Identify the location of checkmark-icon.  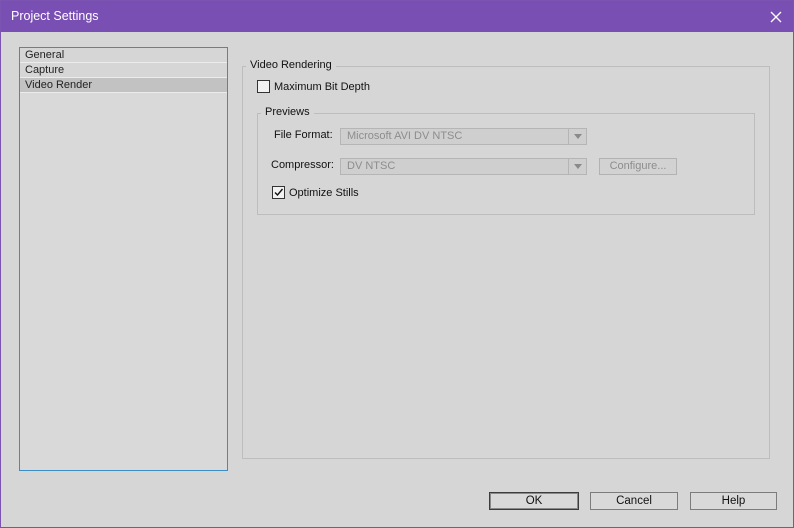
(279, 192).